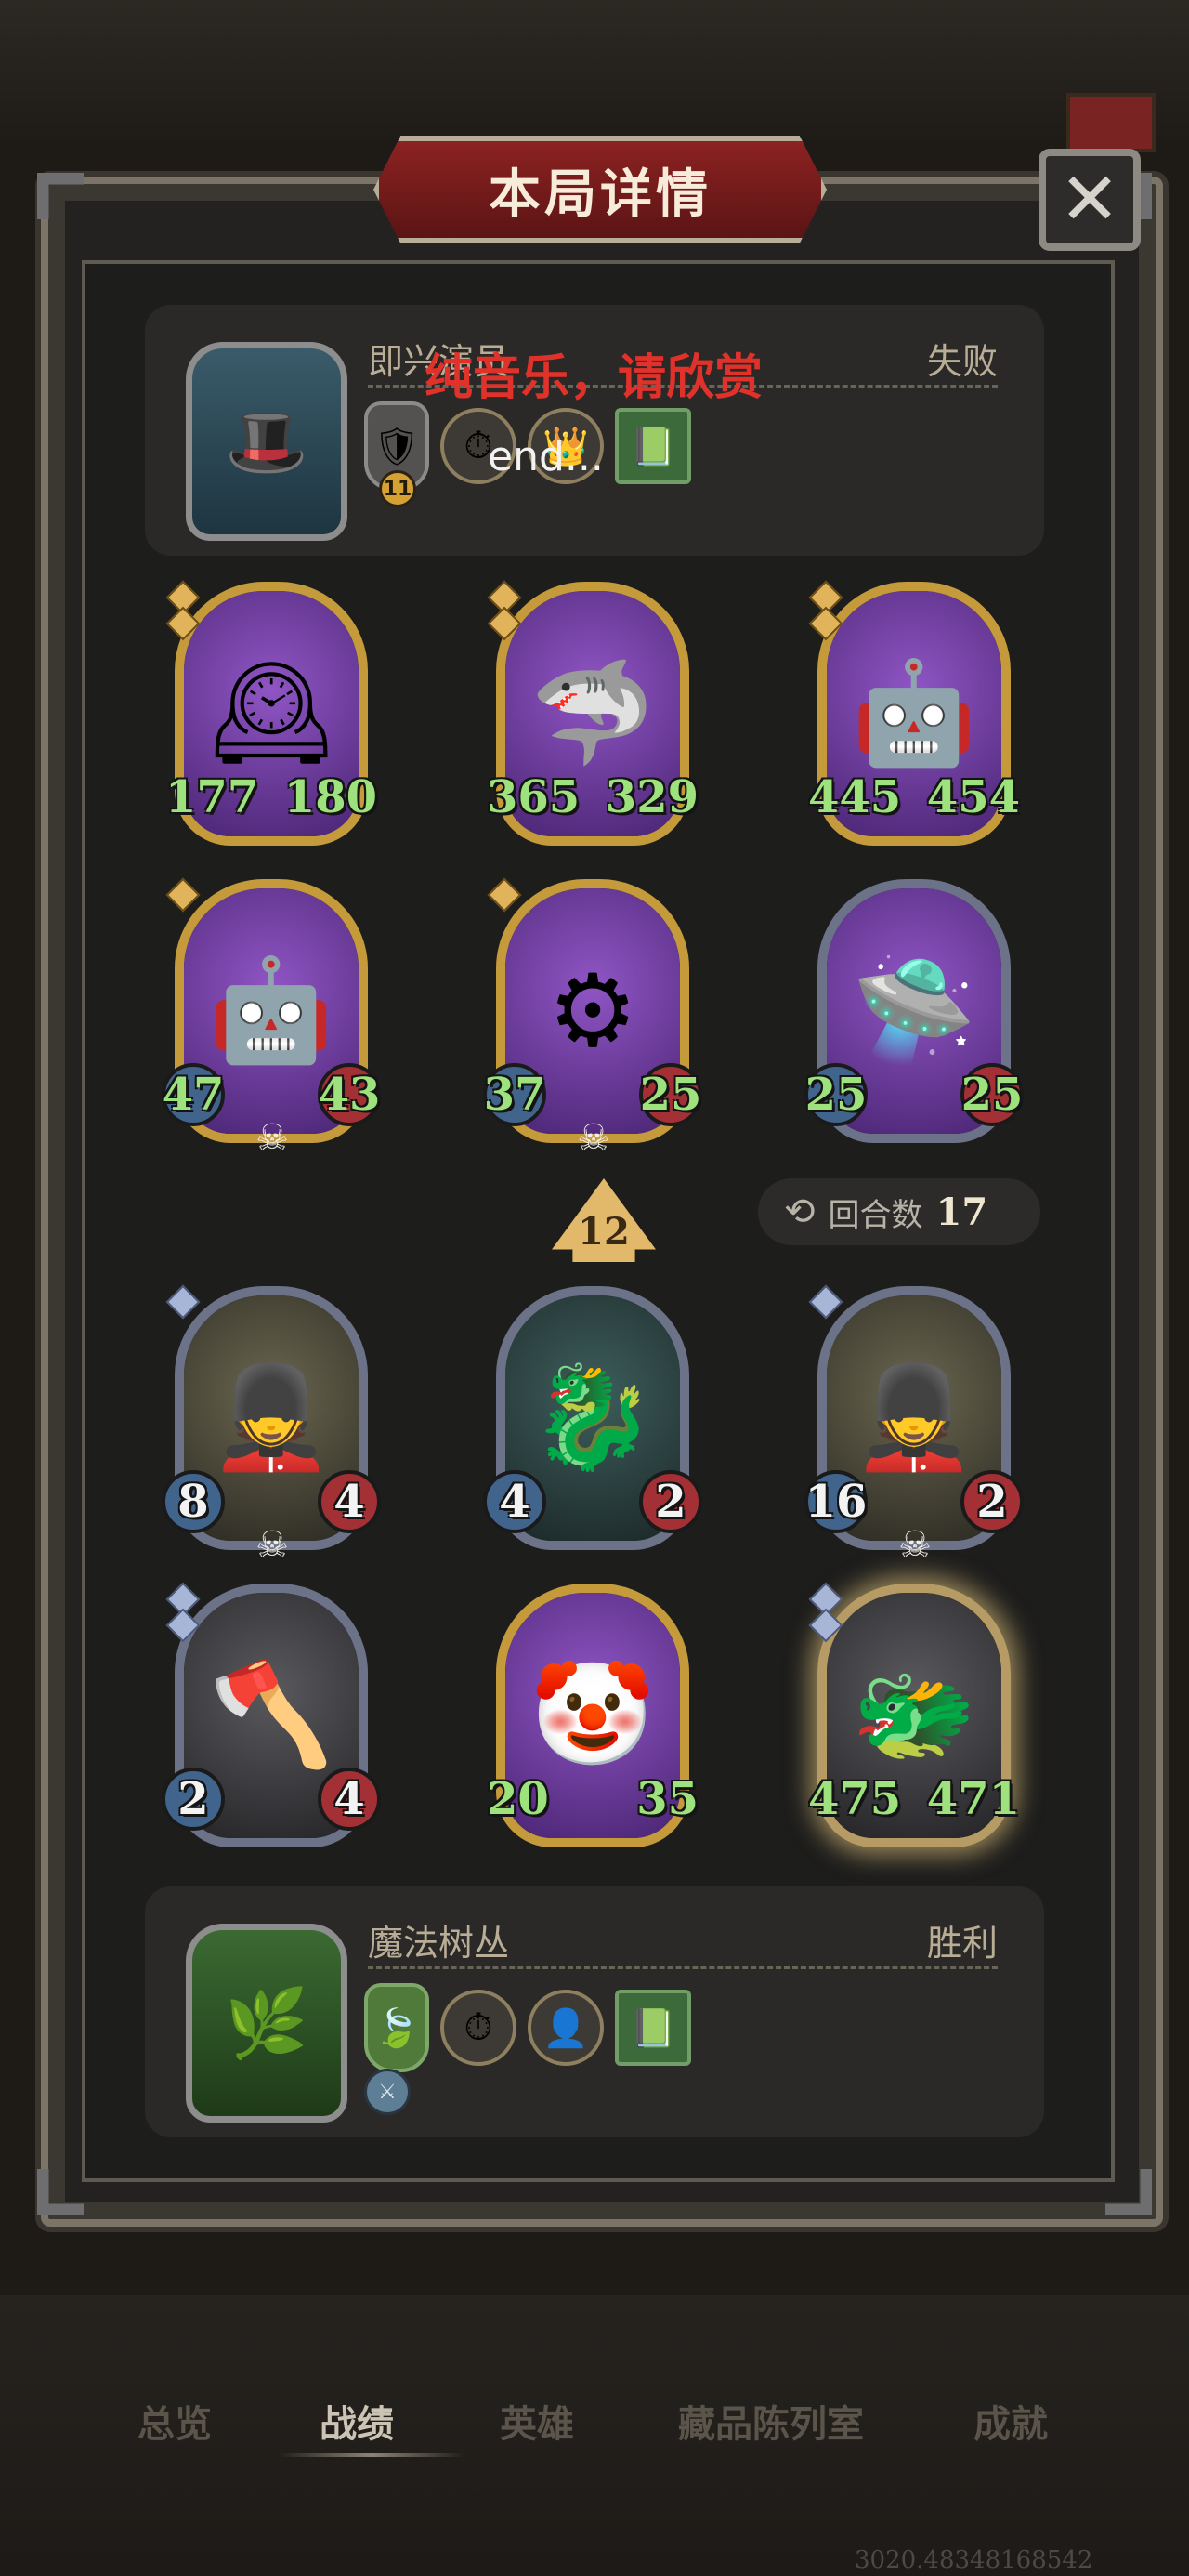 This screenshot has height=2576, width=1189. I want to click on player-name: 魔法树丛, so click(439, 1943).